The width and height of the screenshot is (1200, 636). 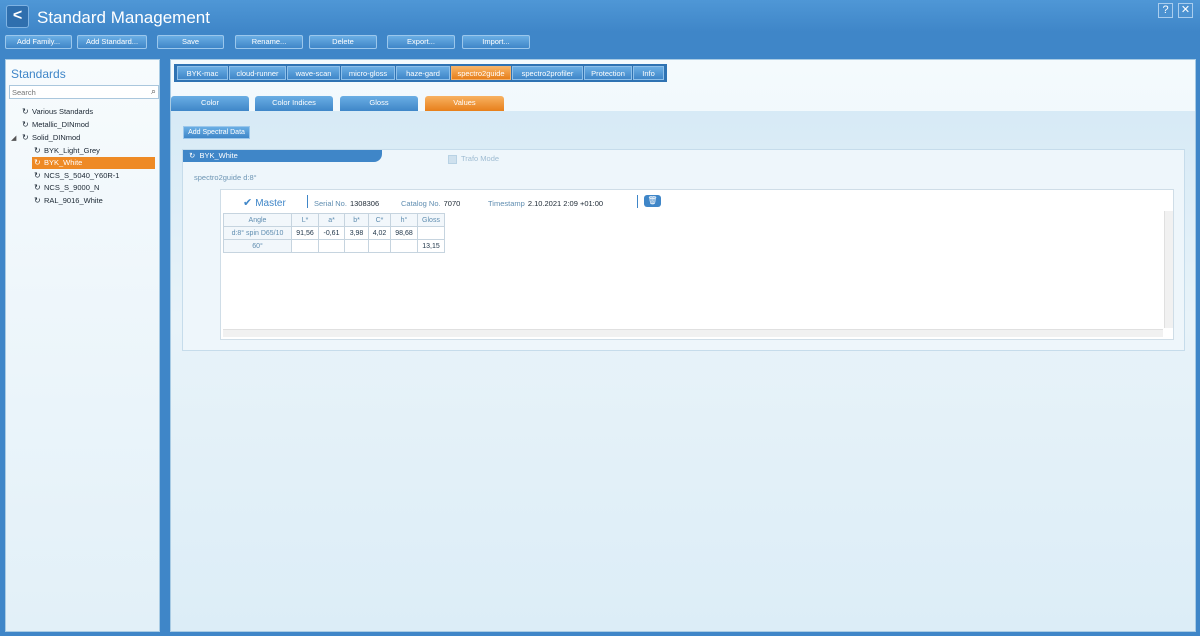 What do you see at coordinates (347, 203) in the screenshot?
I see `serial-number: Serial No. 1308306` at bounding box center [347, 203].